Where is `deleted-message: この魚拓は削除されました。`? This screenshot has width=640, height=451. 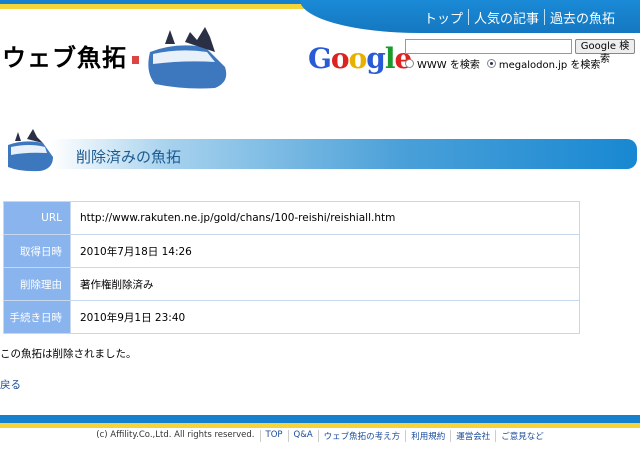 deleted-message: この魚拓は削除されました。 is located at coordinates (68, 354).